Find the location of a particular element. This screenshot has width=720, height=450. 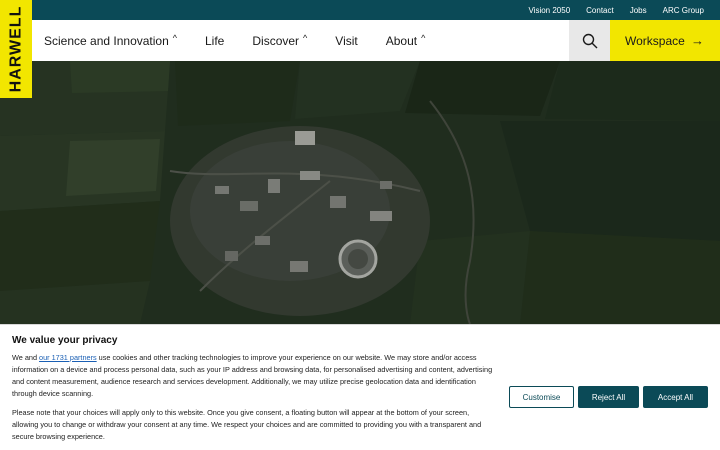

cookie-text-before-link: We and is located at coordinates (26, 357).